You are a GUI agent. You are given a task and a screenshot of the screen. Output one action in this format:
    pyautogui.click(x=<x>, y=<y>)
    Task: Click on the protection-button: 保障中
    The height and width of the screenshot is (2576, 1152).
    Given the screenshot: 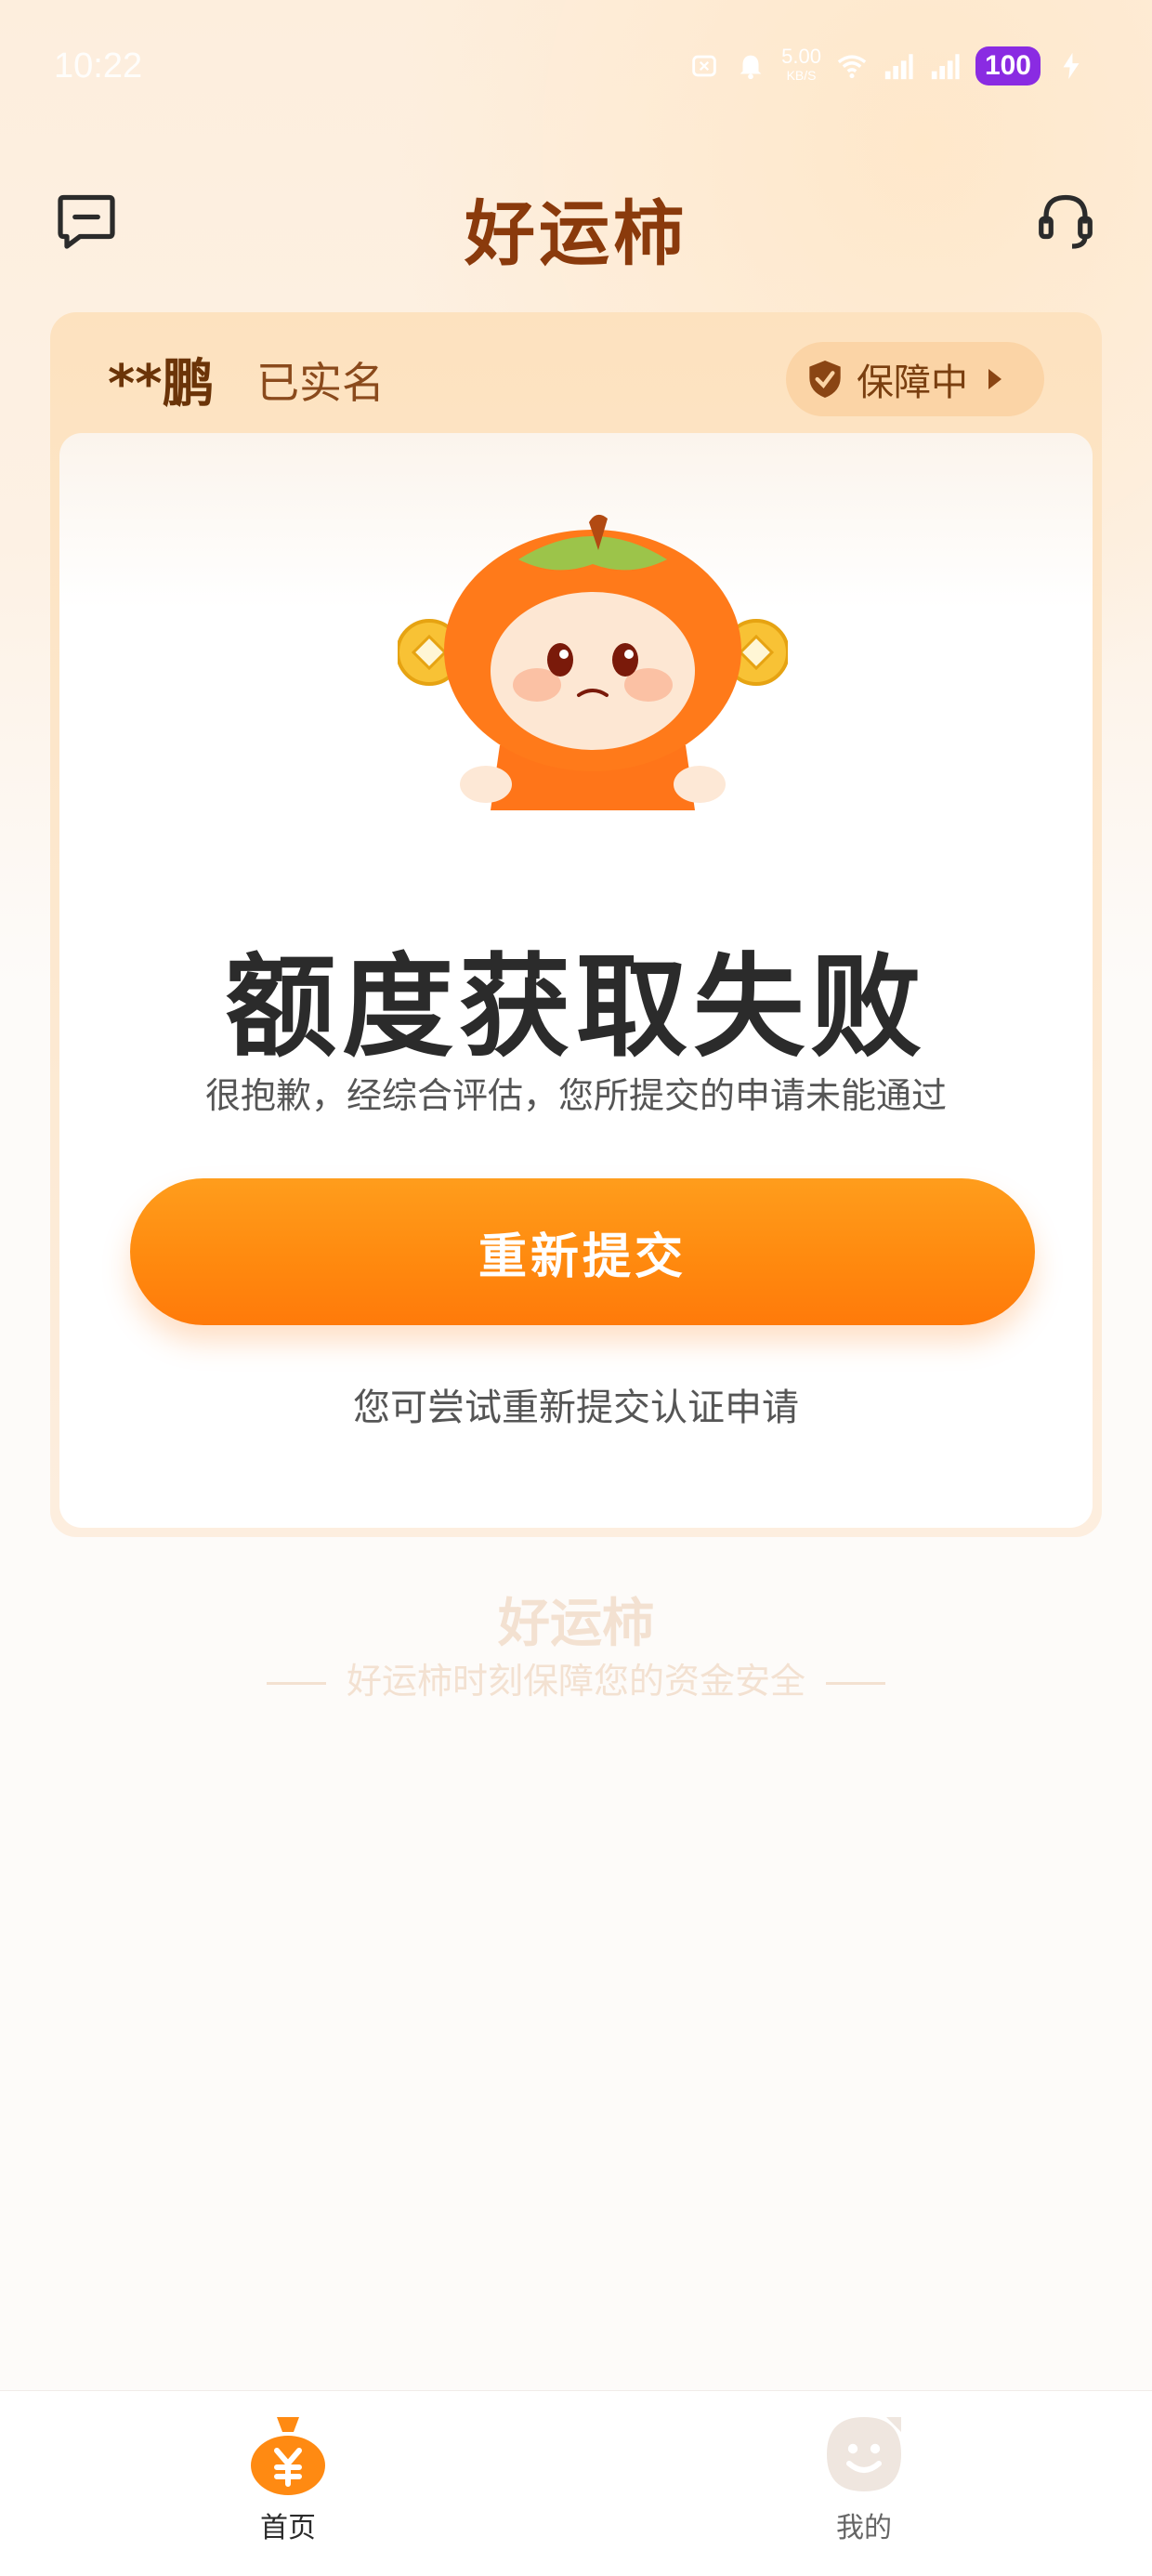 What is the action you would take?
    pyautogui.click(x=915, y=379)
    